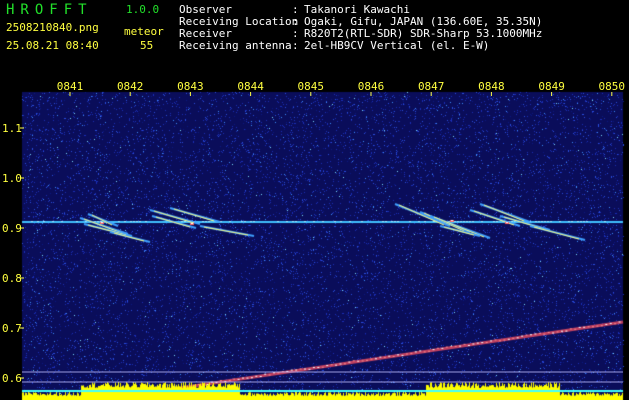 The height and width of the screenshot is (400, 629). Describe the element at coordinates (12, 228) in the screenshot. I see `y-tick-label: 0.9` at that location.